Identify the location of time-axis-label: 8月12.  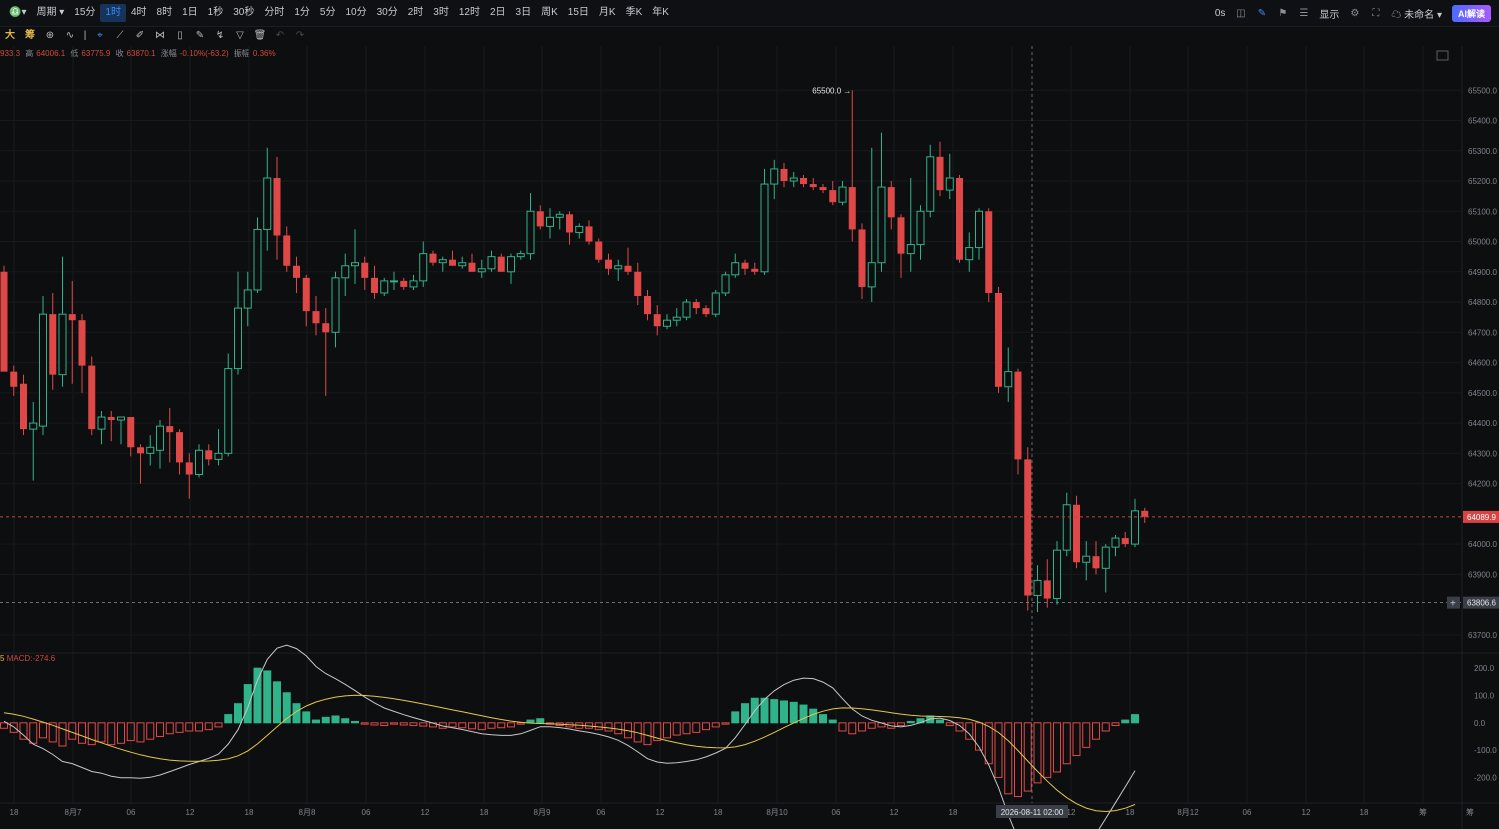
(1188, 812).